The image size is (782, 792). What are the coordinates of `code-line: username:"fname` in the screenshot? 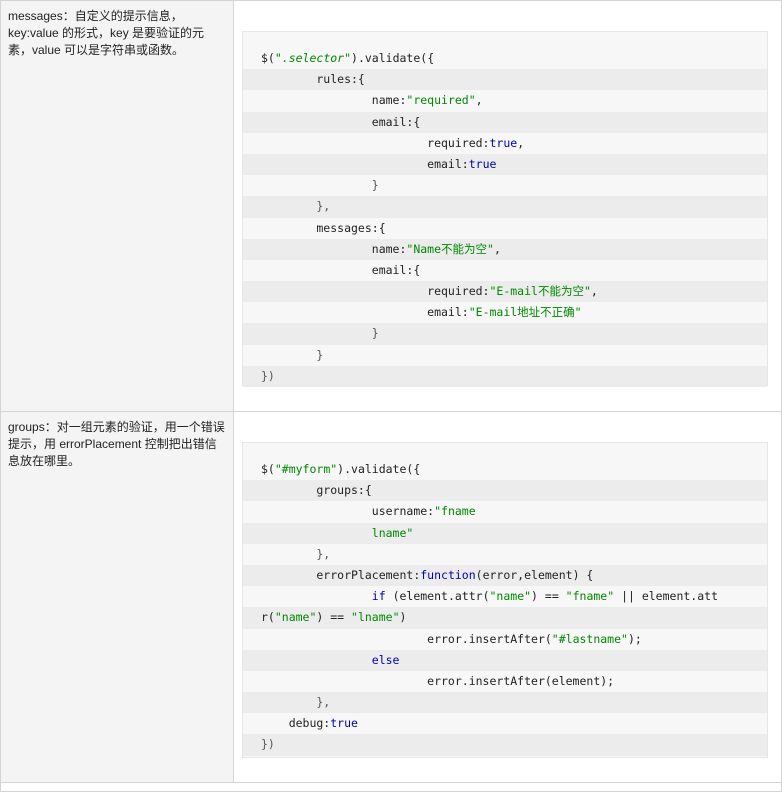 It's located at (505, 511).